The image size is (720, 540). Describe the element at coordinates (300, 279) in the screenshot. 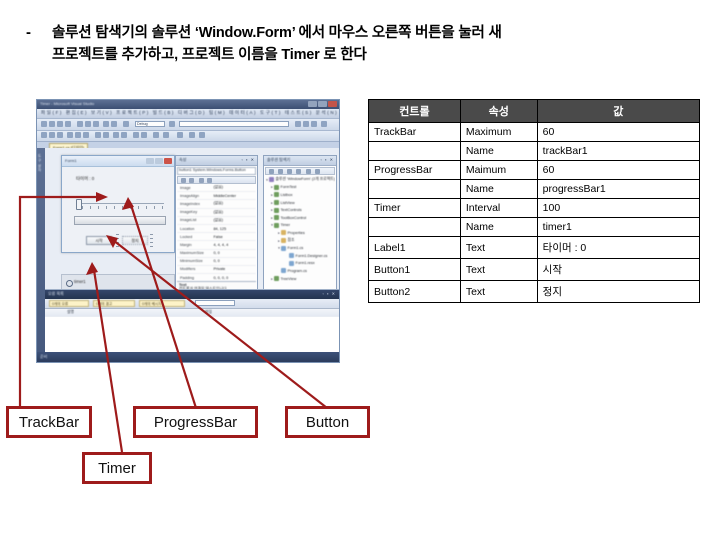

I see `tree-node: ▸ TreeView` at that location.